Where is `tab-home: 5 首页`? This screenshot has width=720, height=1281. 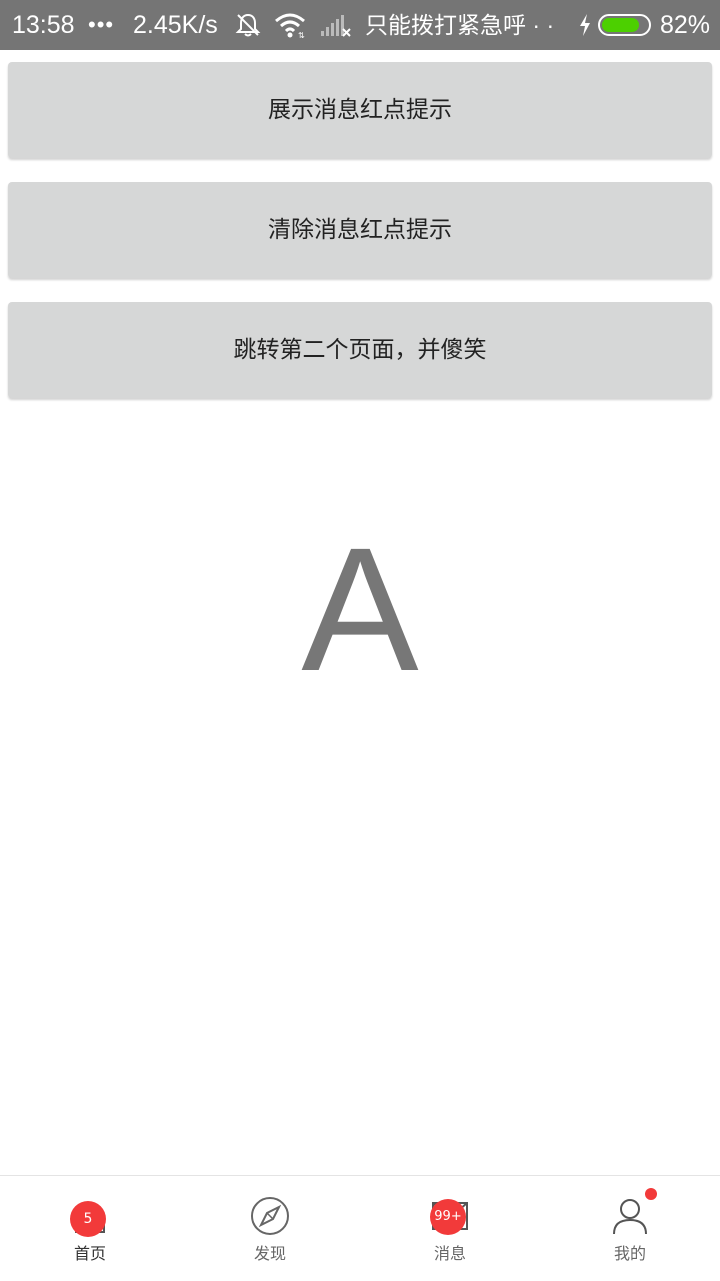 tab-home: 5 首页 is located at coordinates (90, 1228).